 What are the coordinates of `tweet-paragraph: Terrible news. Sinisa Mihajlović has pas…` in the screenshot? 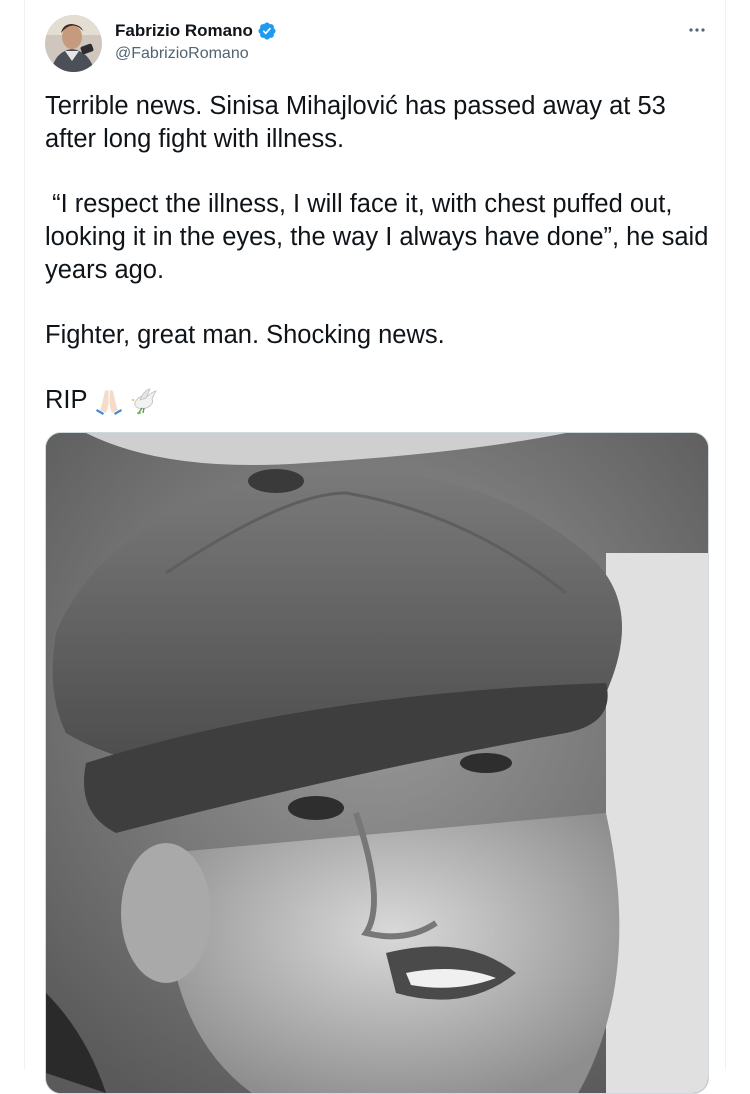 It's located at (359, 122).